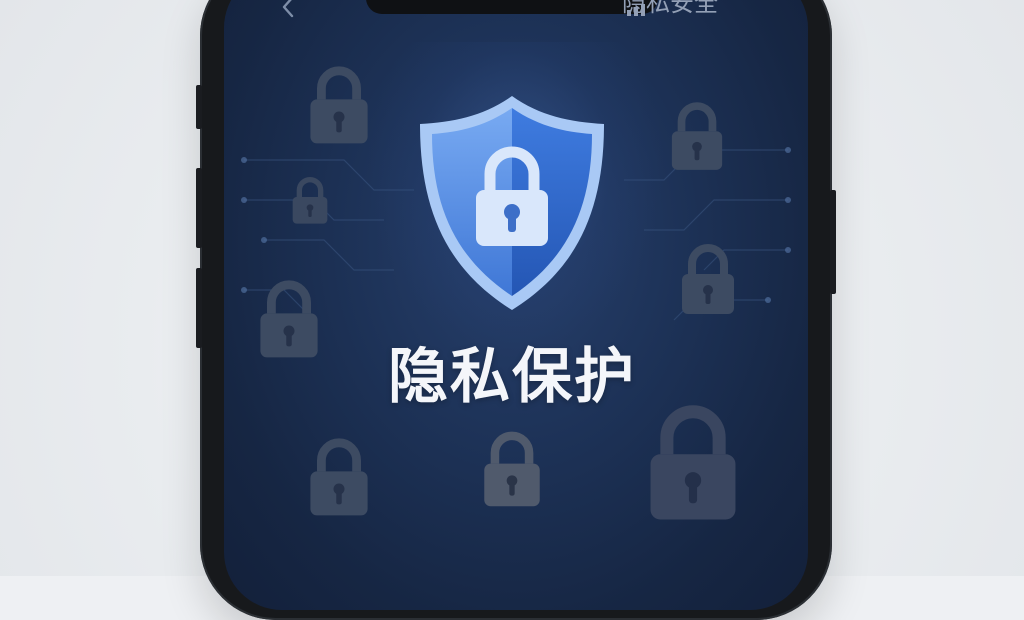 Image resolution: width=1024 pixels, height=620 pixels. What do you see at coordinates (512, 7) in the screenshot?
I see `phone-notch` at bounding box center [512, 7].